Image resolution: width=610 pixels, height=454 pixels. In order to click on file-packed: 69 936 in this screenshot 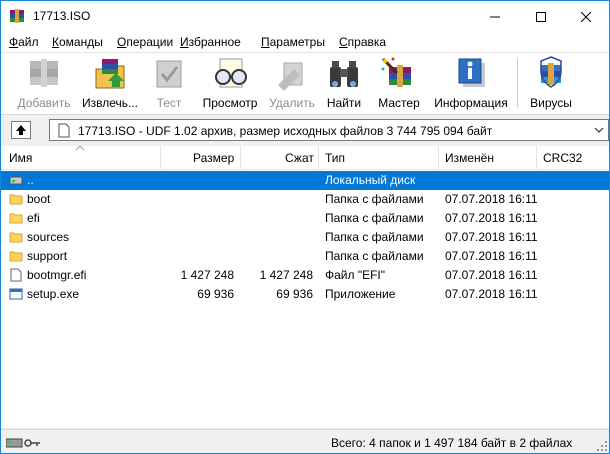, I will do `click(294, 294)`.